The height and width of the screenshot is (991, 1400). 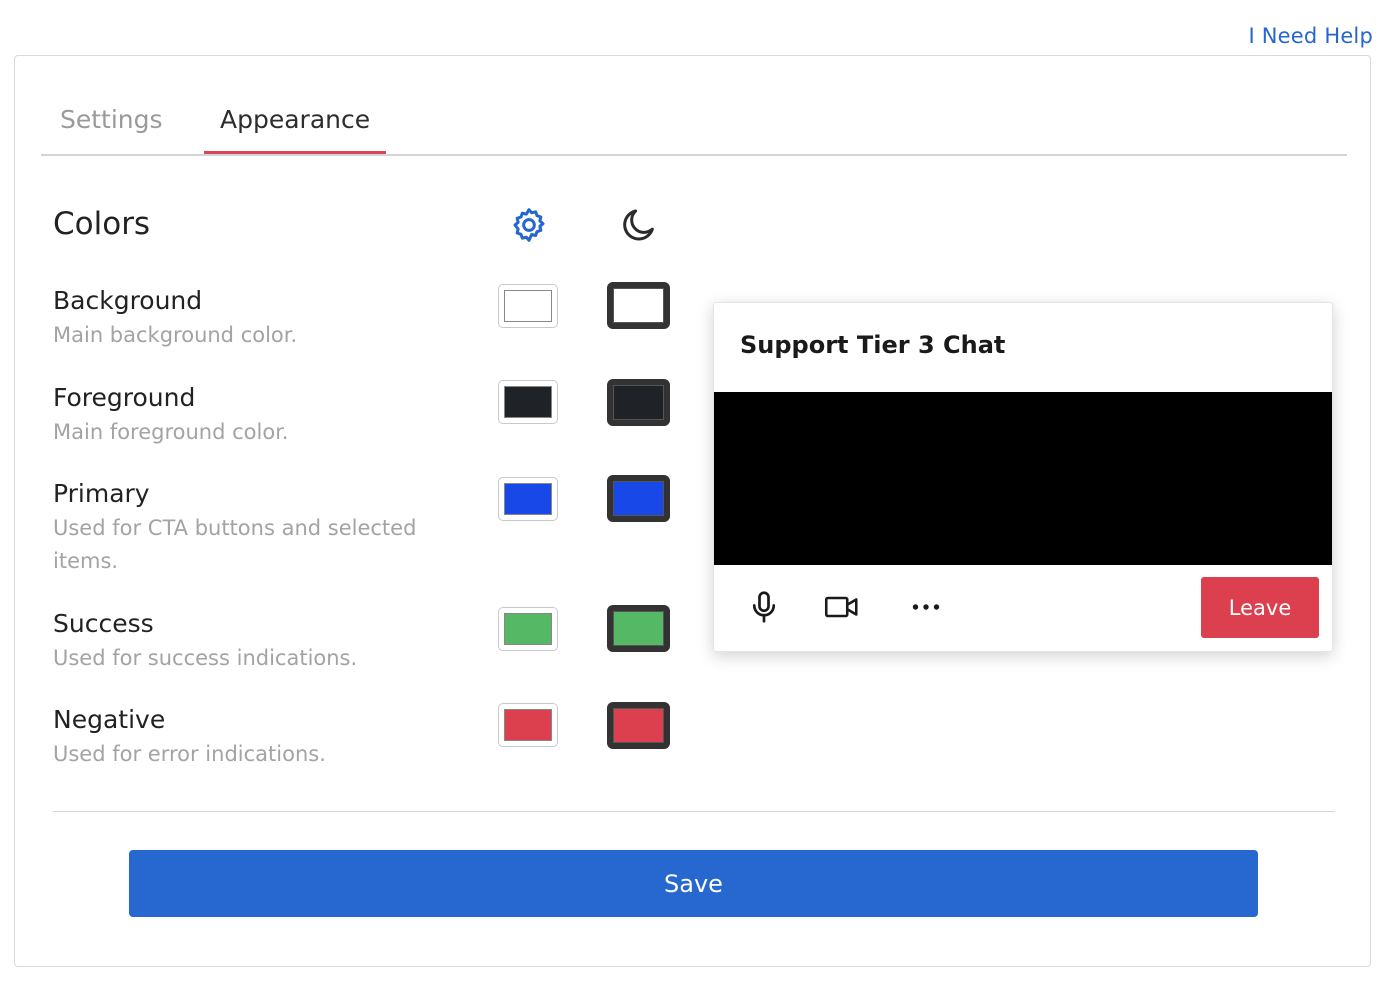 What do you see at coordinates (103, 623) in the screenshot?
I see `color-label: Success` at bounding box center [103, 623].